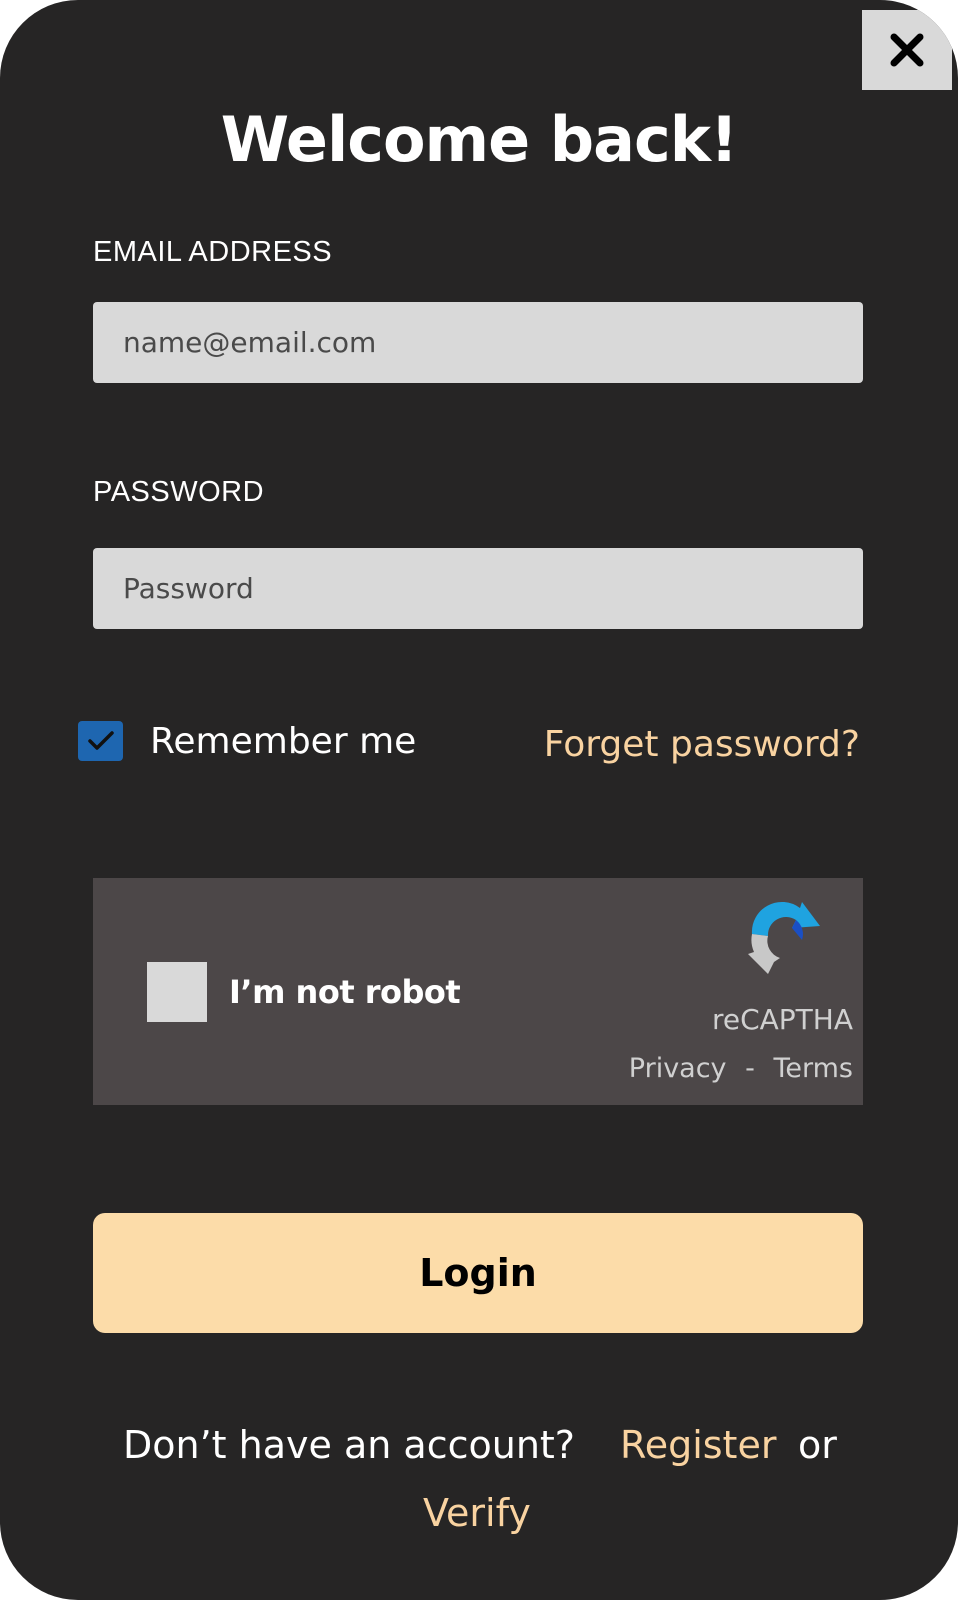  I want to click on captcha-privacy-link: Privacy, so click(678, 1068).